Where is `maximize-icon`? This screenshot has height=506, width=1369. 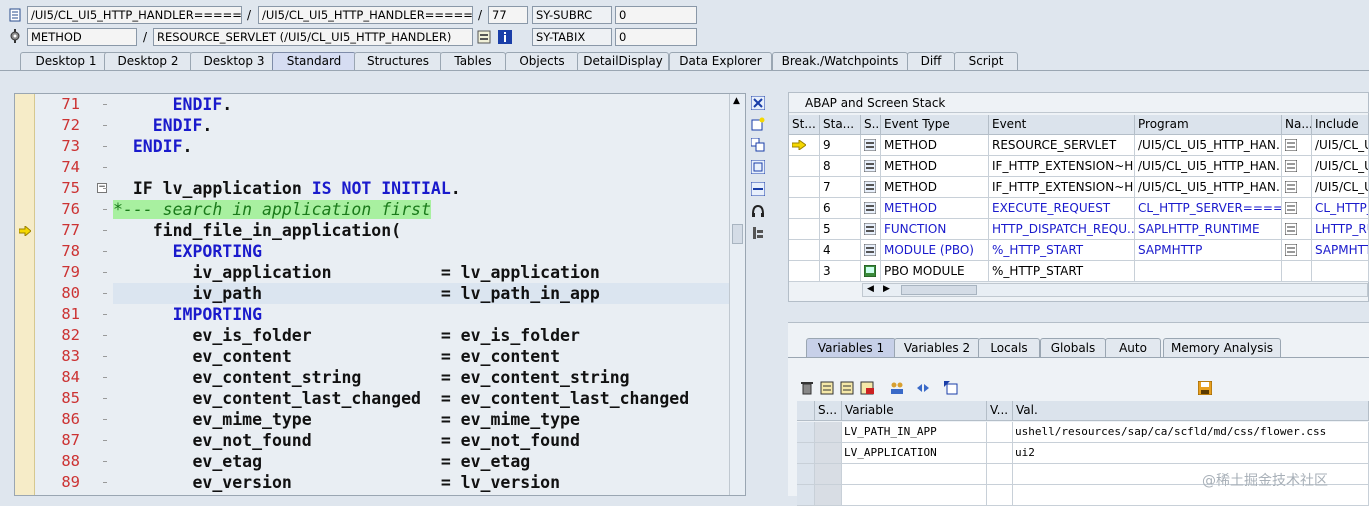
maximize-icon is located at coordinates (758, 167).